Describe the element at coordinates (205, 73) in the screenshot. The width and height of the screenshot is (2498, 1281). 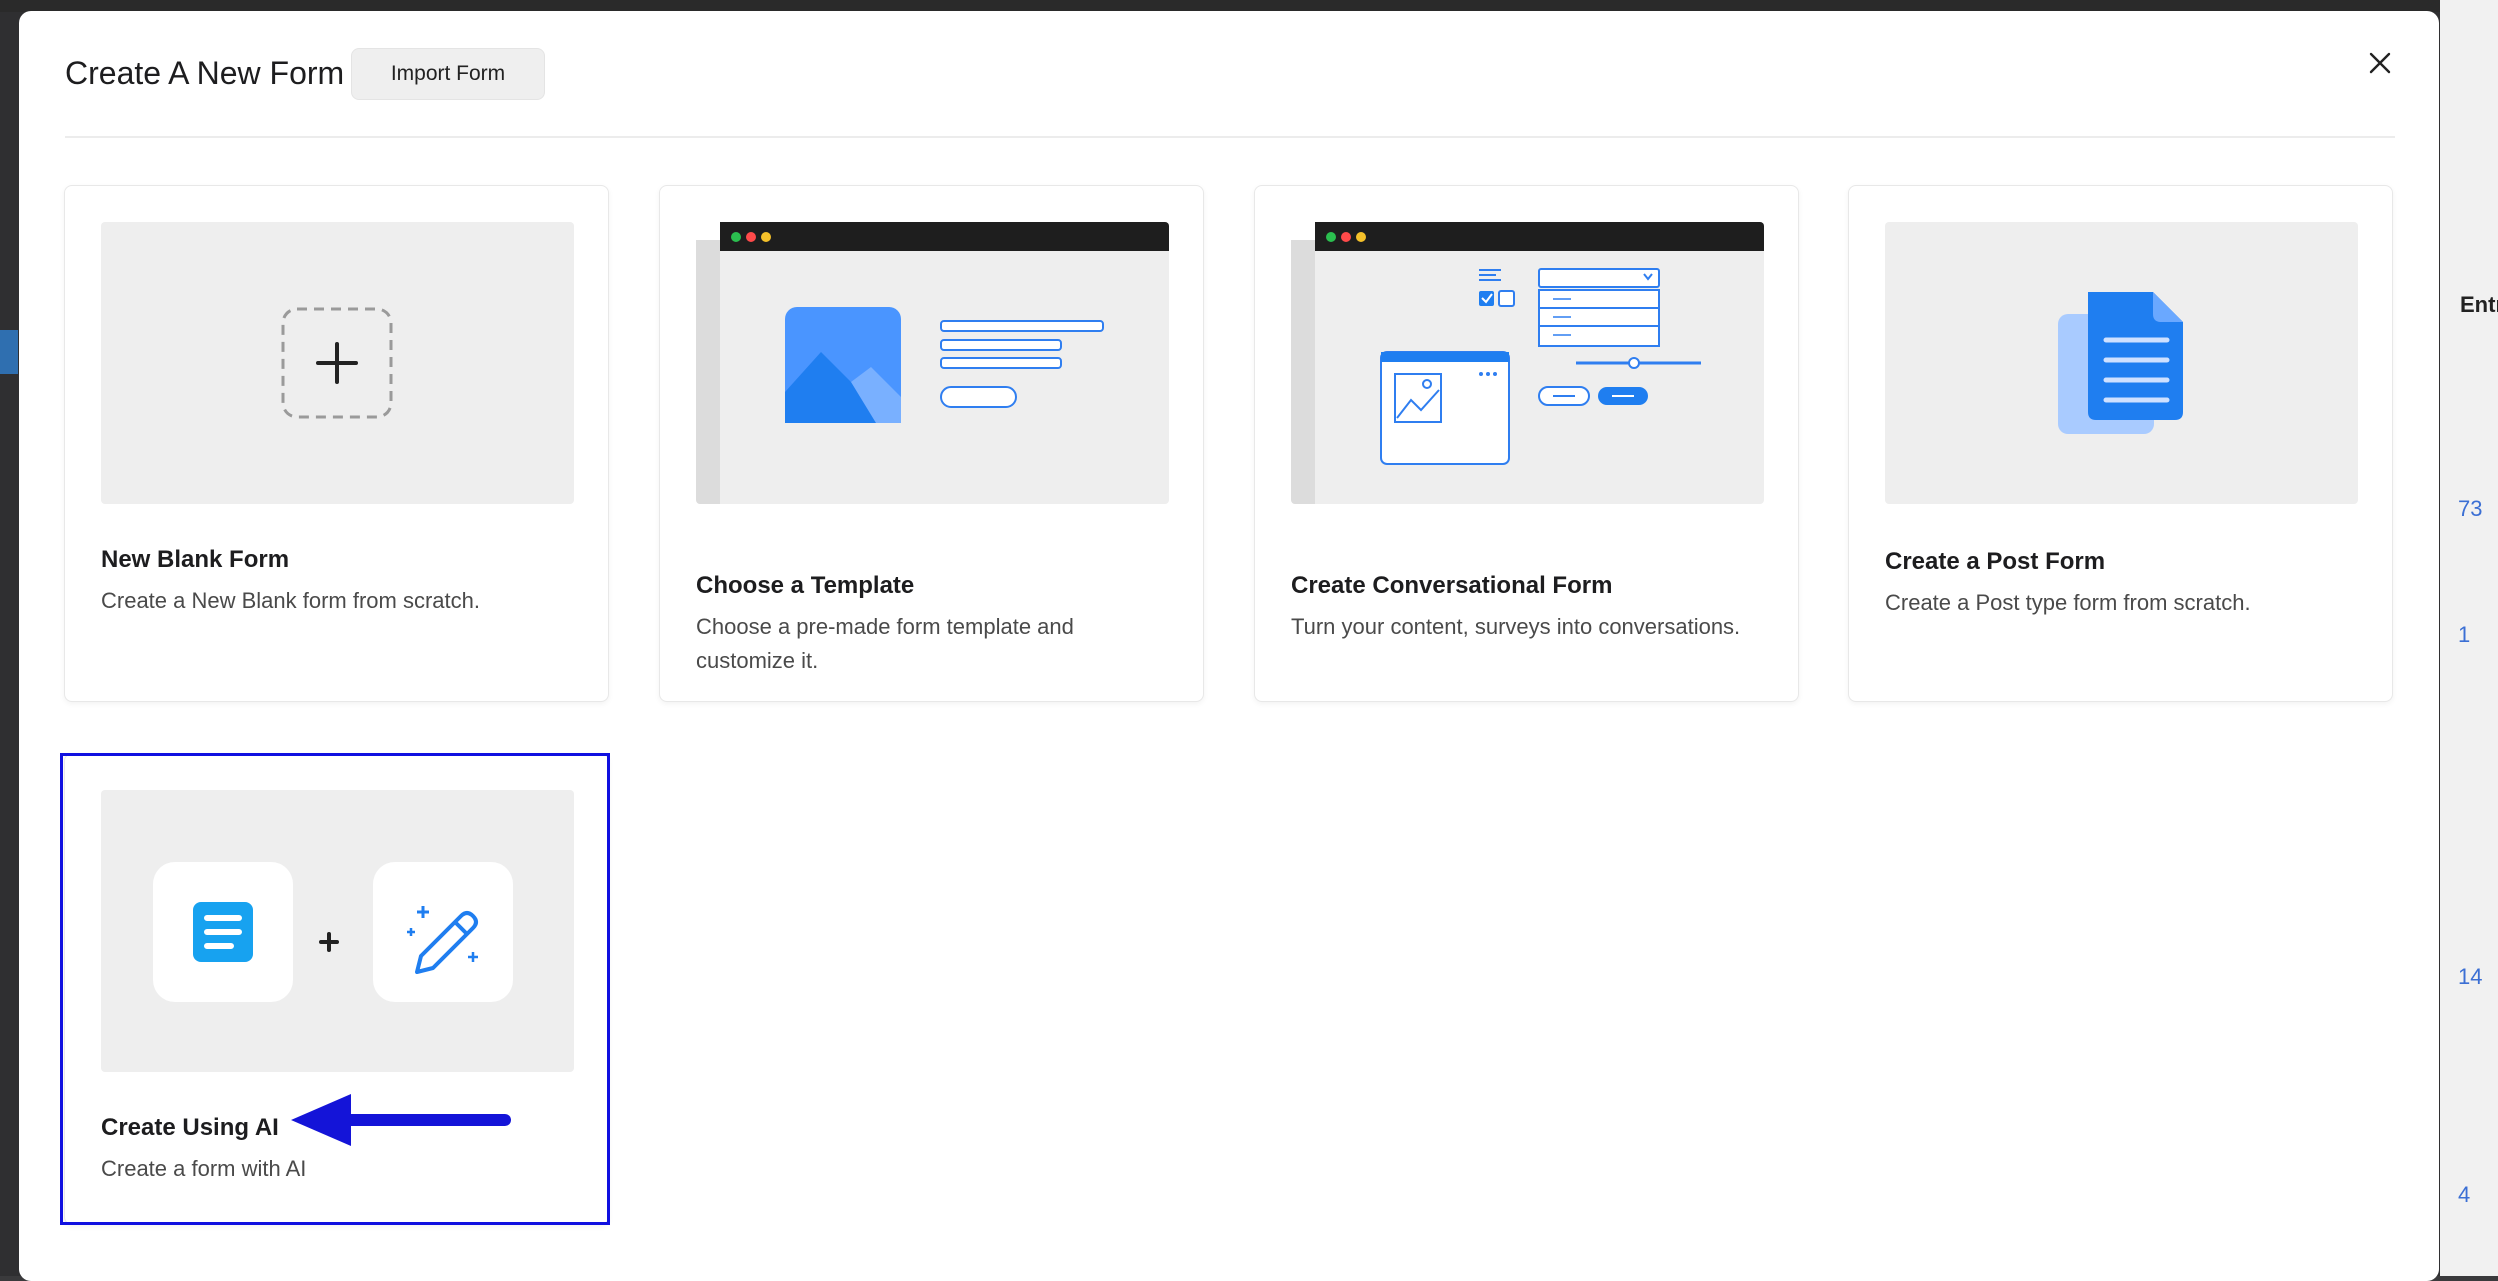
I see `modal-title: Create A New Form` at that location.